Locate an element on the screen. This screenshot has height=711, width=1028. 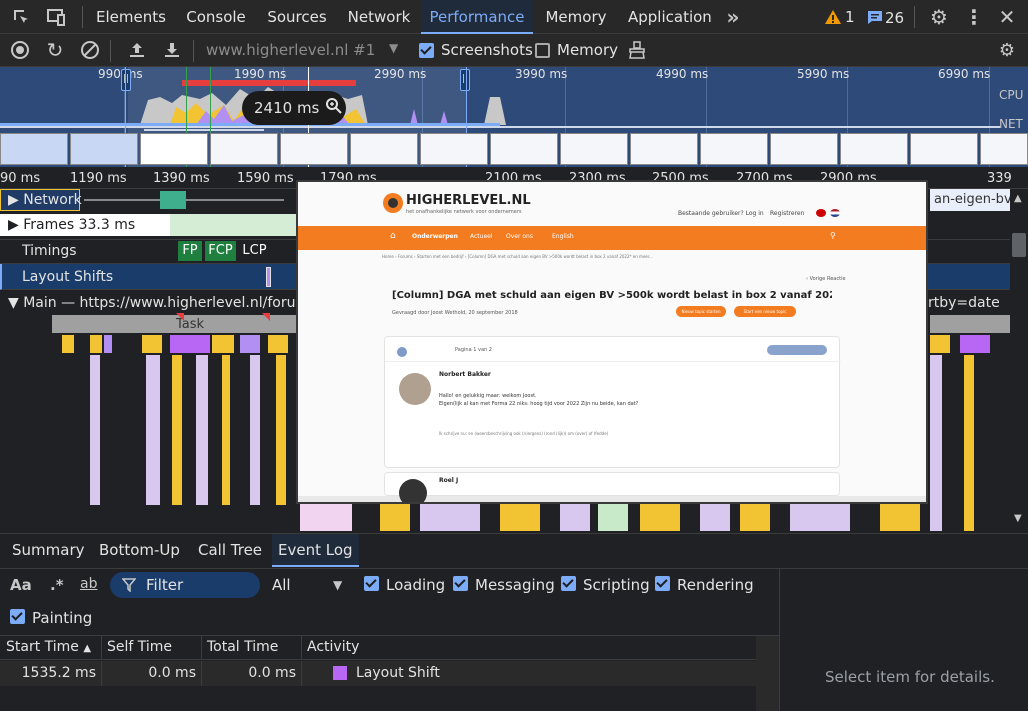
tab-application: Application is located at coordinates (670, 17).